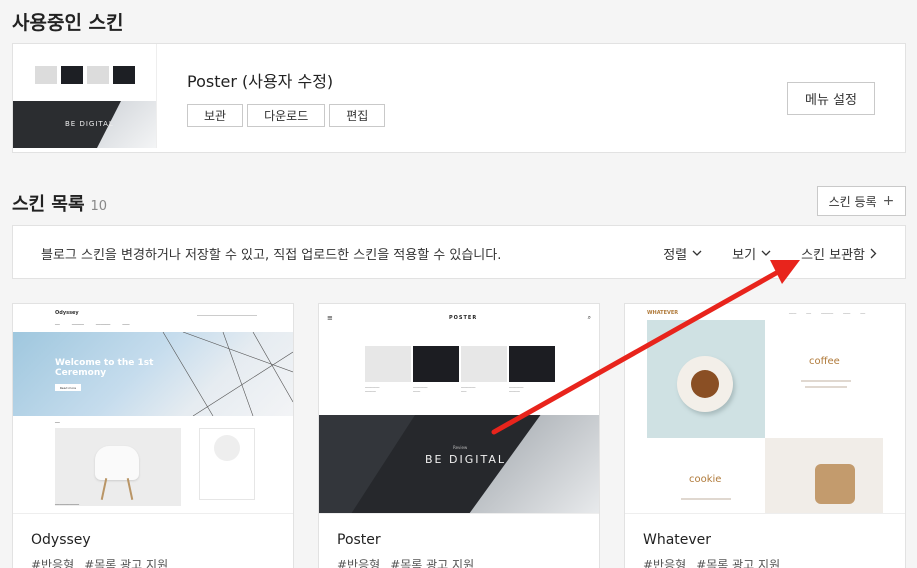  Describe the element at coordinates (831, 98) in the screenshot. I see `menu-settings-button: 메뉴 설정` at that location.